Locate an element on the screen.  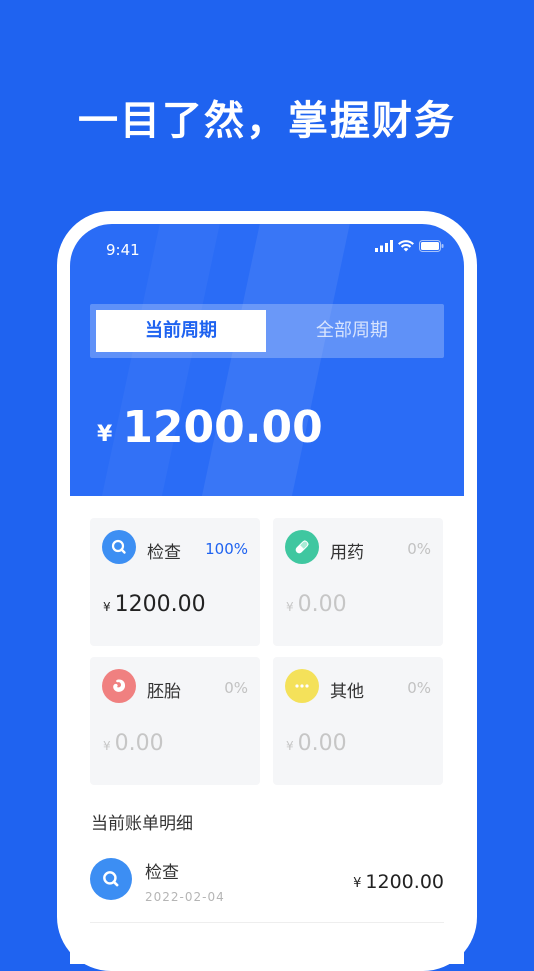
category-name: 胚胎 is located at coordinates (164, 692).